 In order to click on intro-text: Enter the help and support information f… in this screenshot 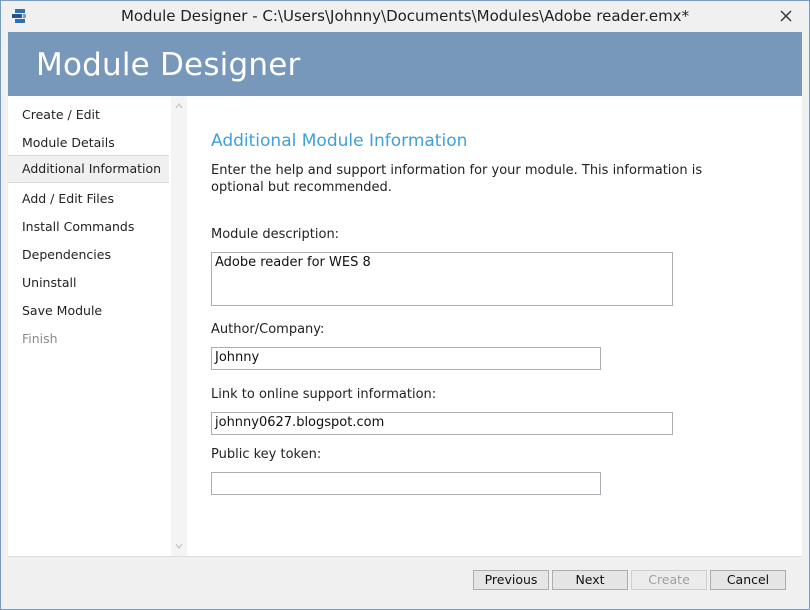, I will do `click(457, 179)`.